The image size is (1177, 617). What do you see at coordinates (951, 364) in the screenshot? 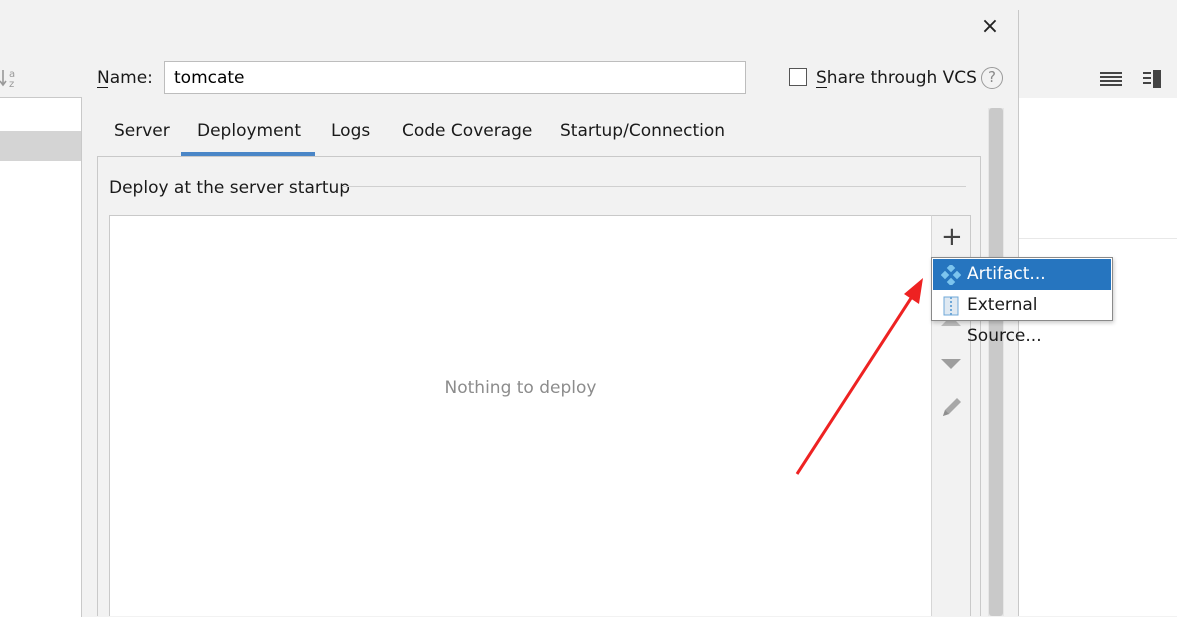
I see `move-down-icon` at bounding box center [951, 364].